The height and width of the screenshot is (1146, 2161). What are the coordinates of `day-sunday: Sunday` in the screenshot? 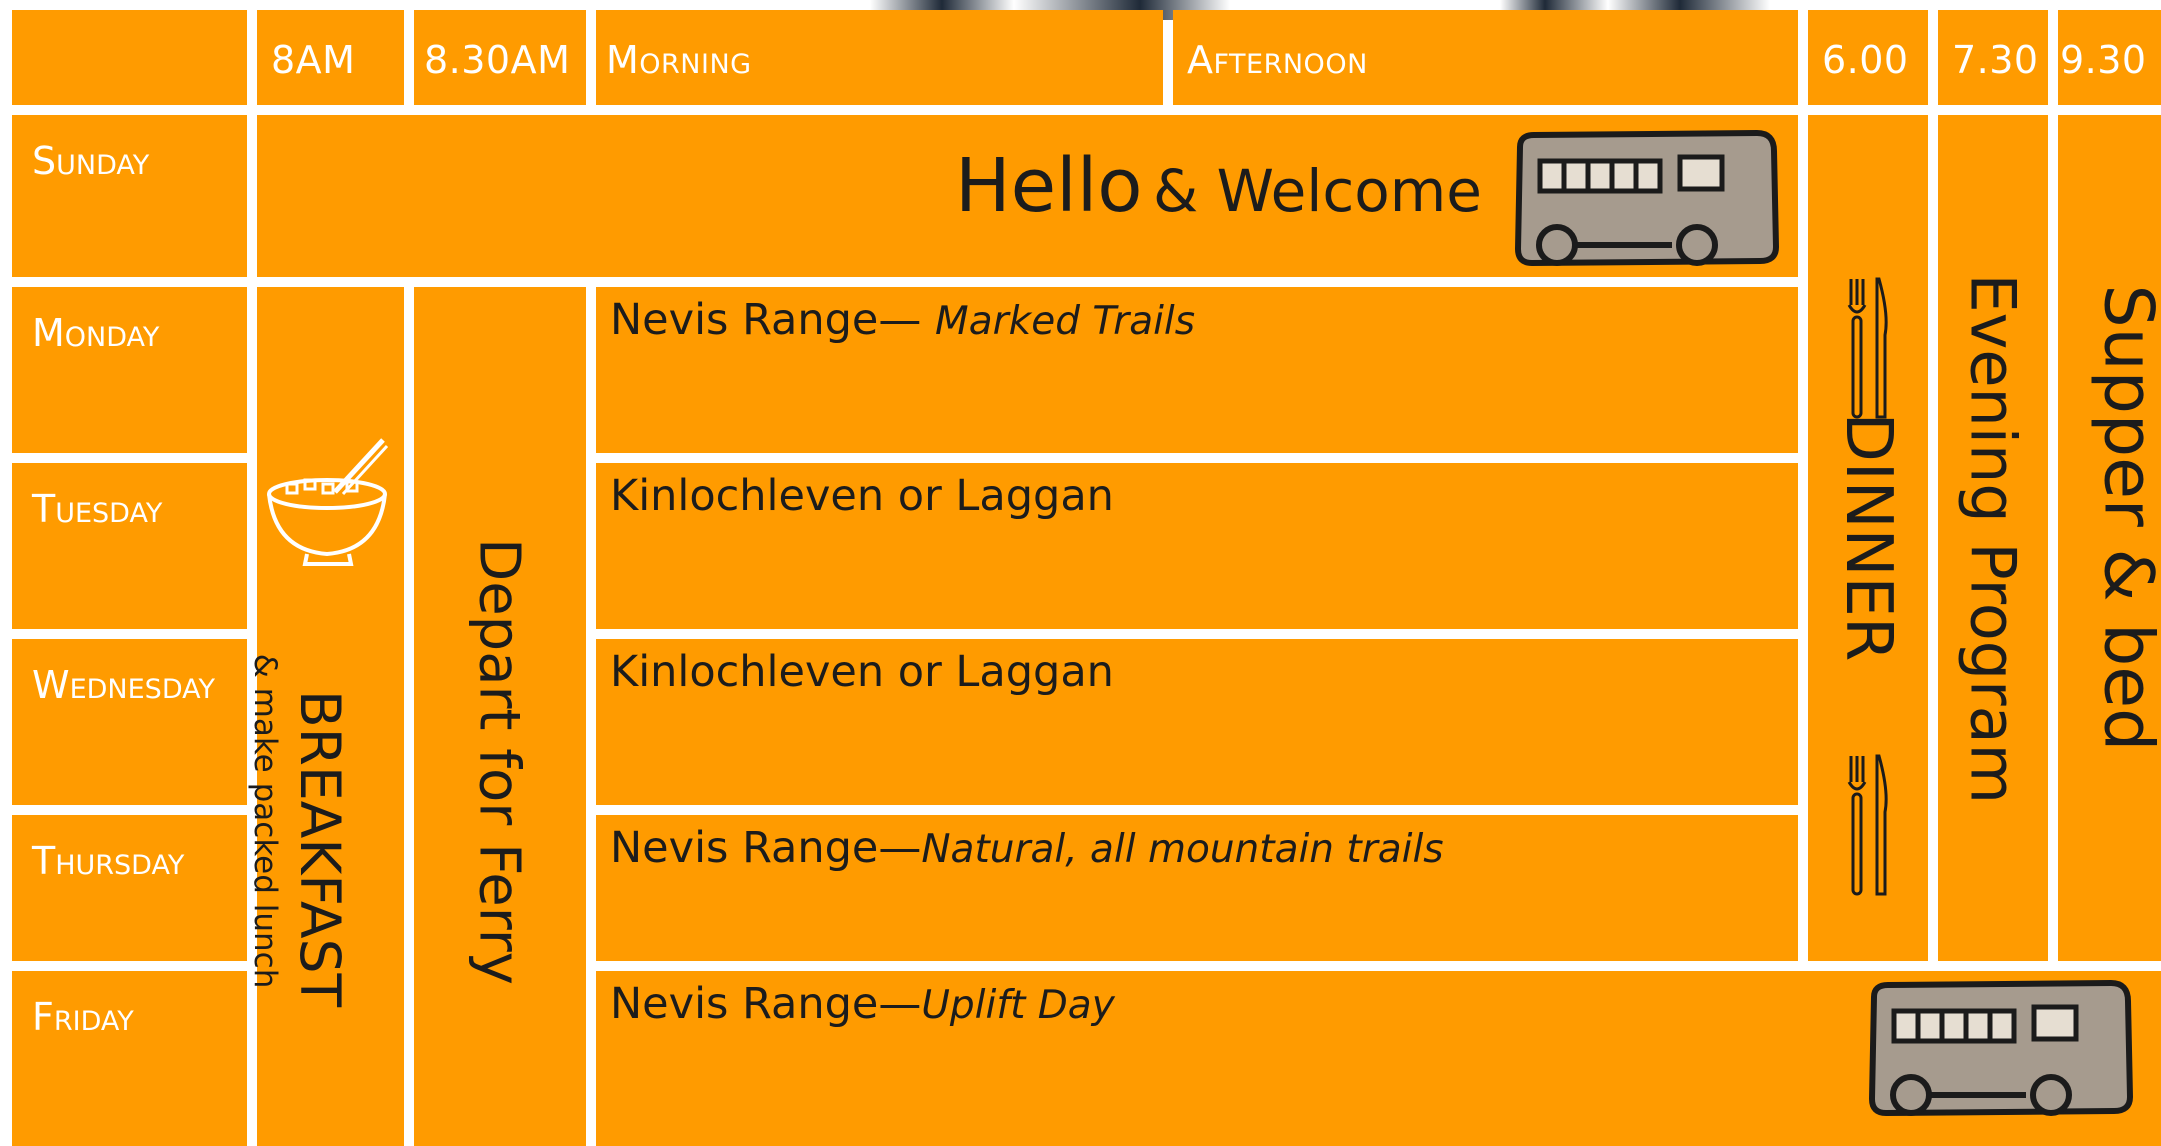 It's located at (129, 196).